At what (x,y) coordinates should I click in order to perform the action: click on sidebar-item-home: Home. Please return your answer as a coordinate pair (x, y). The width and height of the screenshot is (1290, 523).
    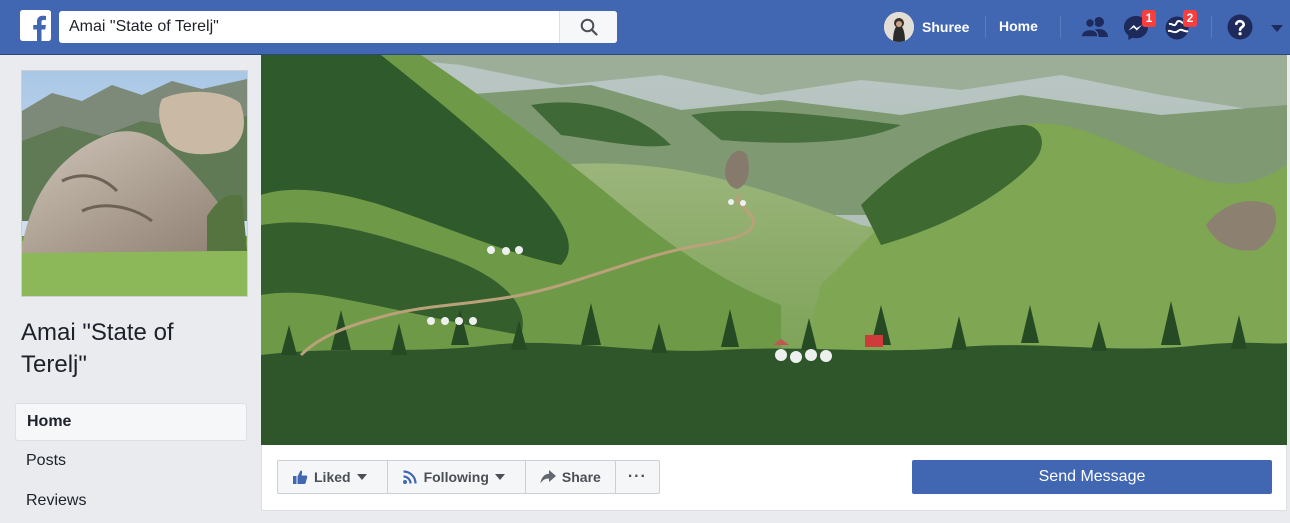
    Looking at the image, I should click on (131, 422).